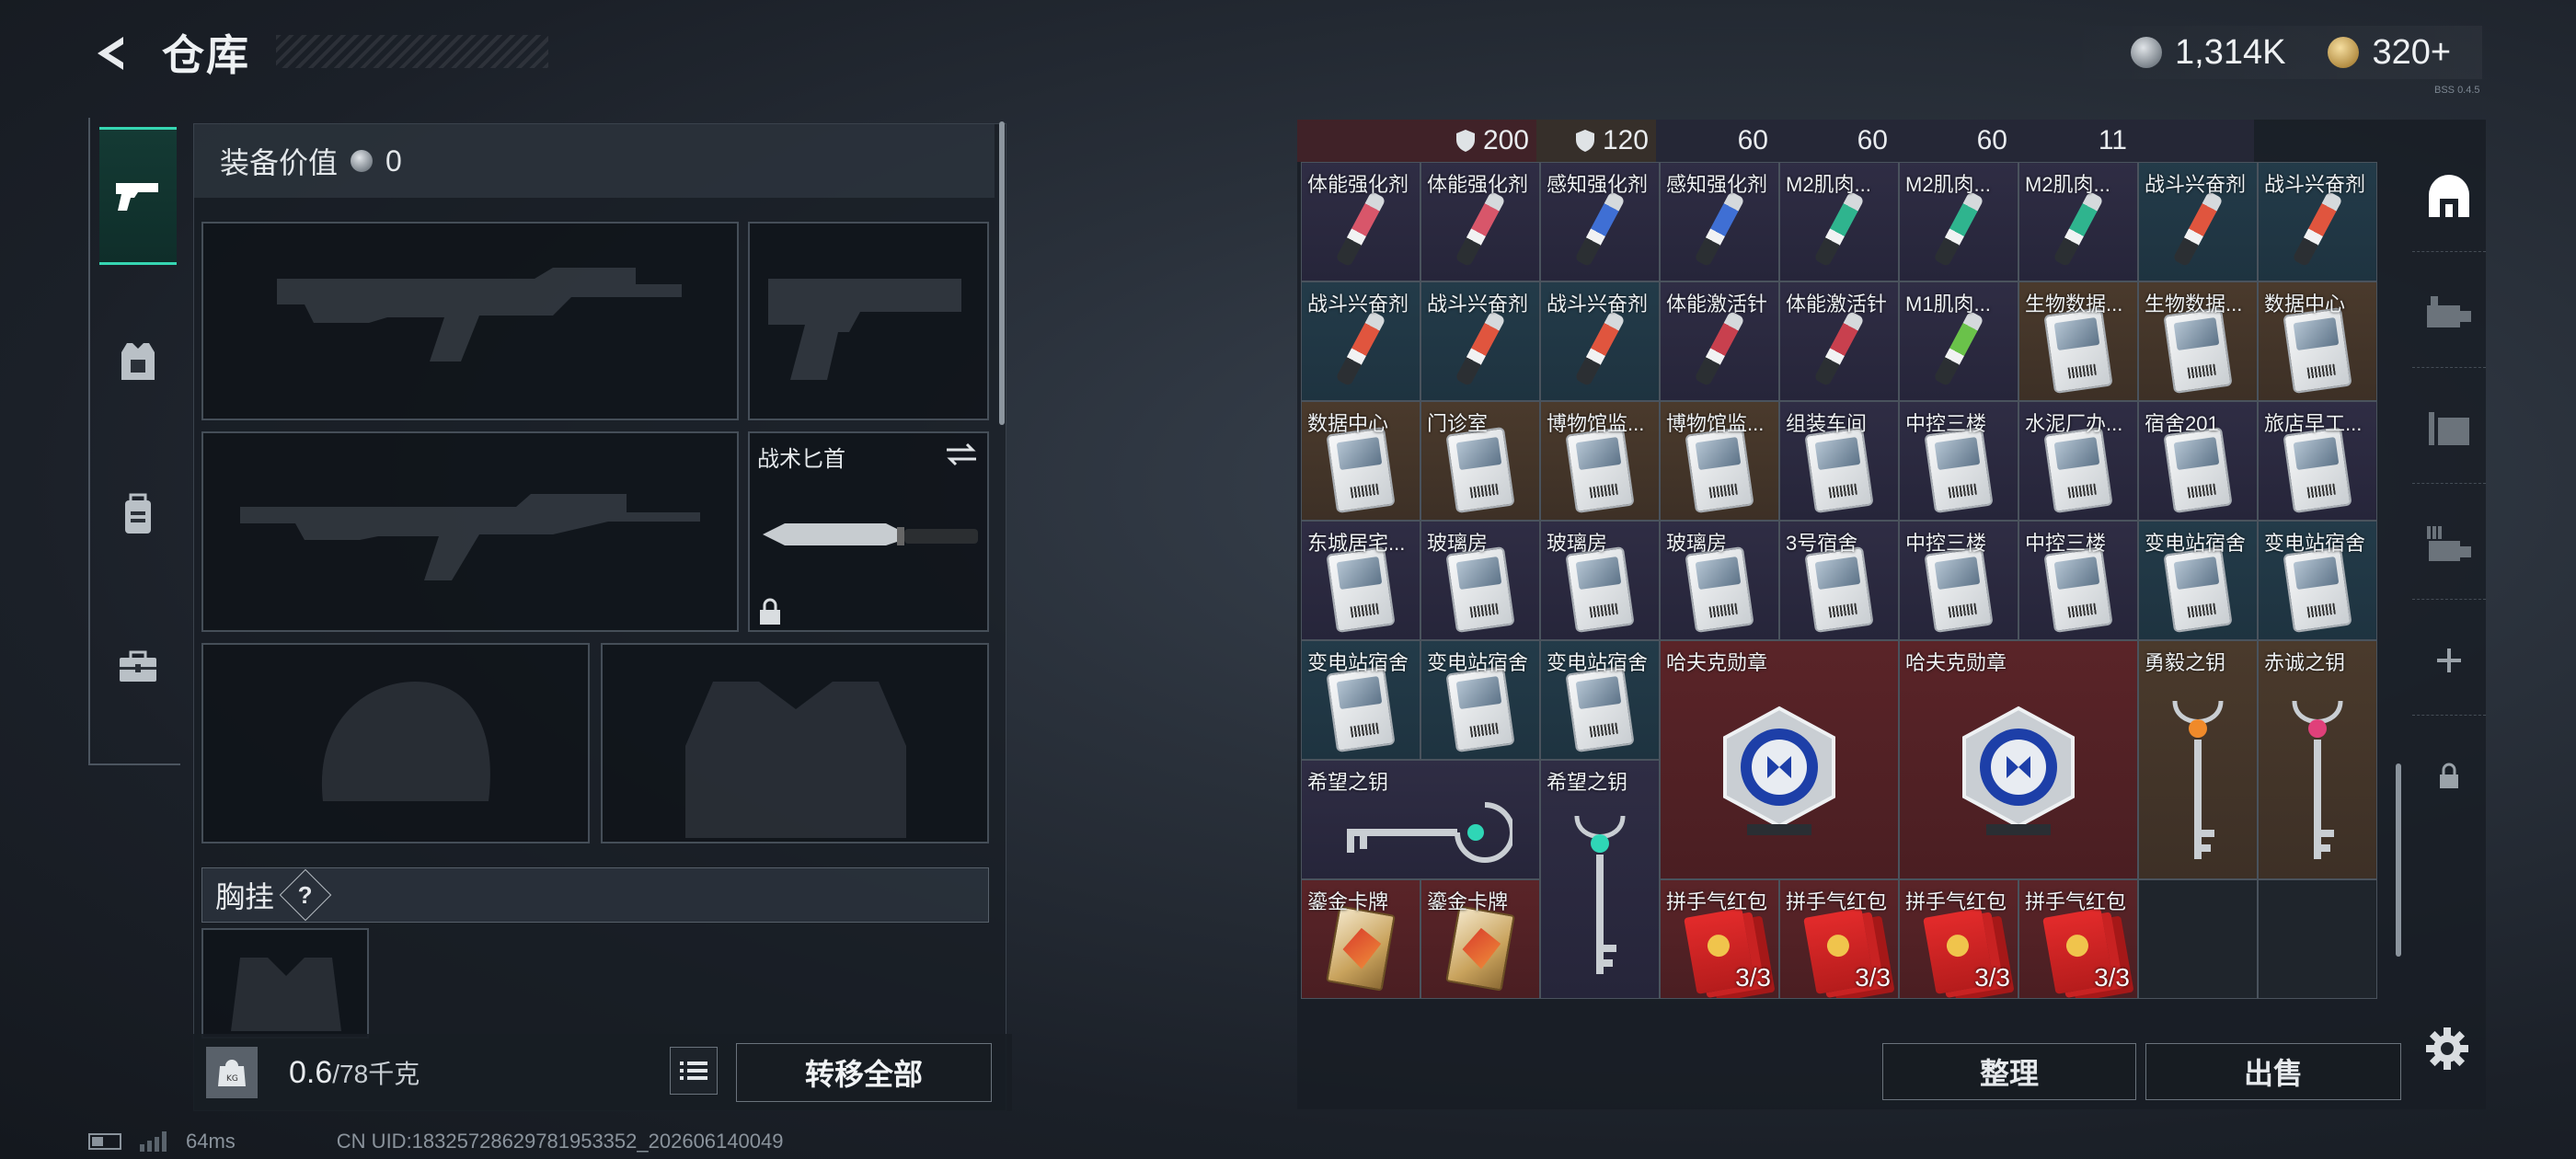  What do you see at coordinates (2198, 461) in the screenshot?
I see `storage-item: 宿舍201` at bounding box center [2198, 461].